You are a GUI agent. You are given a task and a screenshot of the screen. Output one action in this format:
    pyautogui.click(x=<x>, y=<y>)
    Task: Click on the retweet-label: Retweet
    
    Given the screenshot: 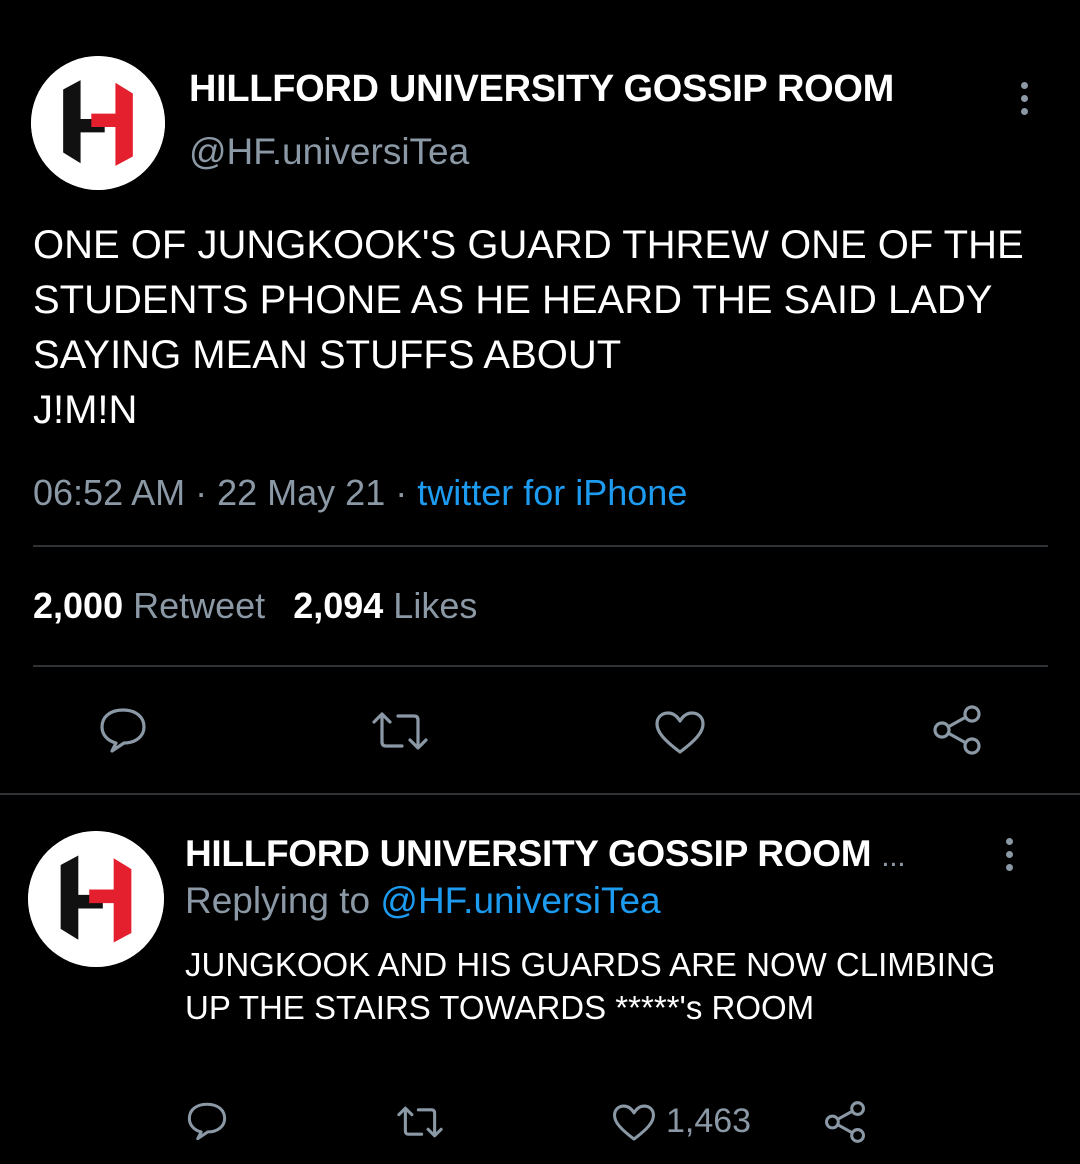 What is the action you would take?
    pyautogui.click(x=199, y=605)
    